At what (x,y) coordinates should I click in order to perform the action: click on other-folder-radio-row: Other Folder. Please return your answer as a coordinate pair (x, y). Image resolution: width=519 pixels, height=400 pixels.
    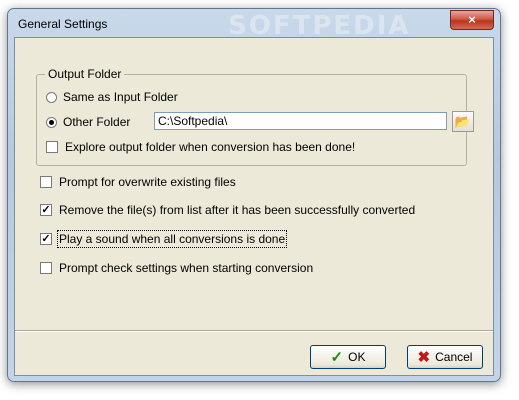
    Looking at the image, I should click on (88, 122).